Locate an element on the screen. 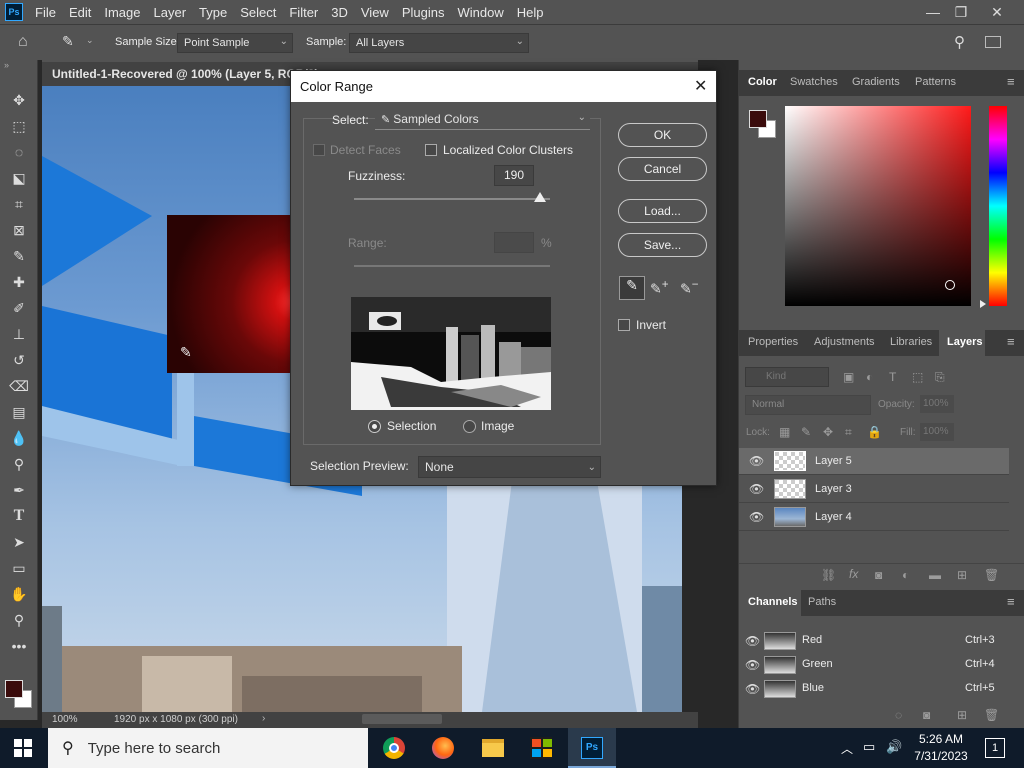 This screenshot has height=768, width=1024. collapse-icon: » is located at coordinates (6, 65).